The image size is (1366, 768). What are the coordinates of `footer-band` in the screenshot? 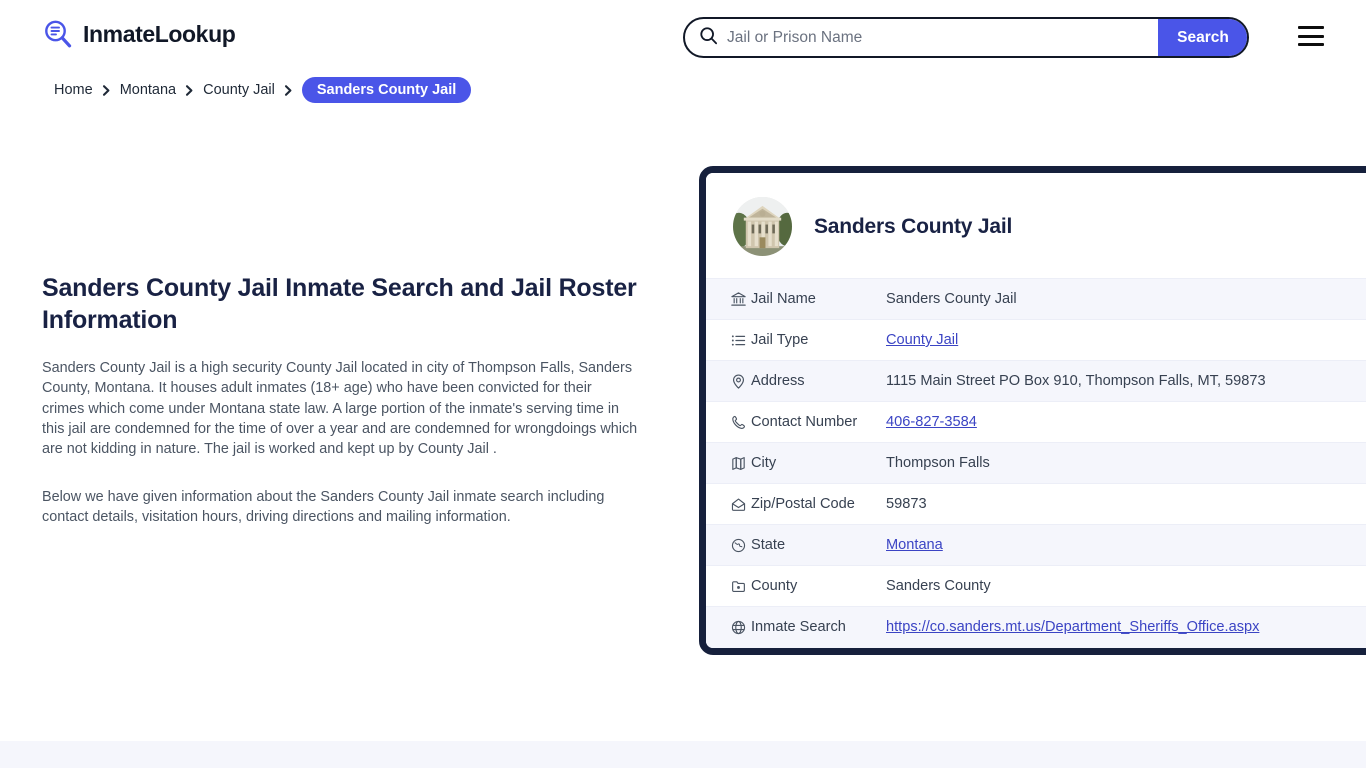 It's located at (683, 754).